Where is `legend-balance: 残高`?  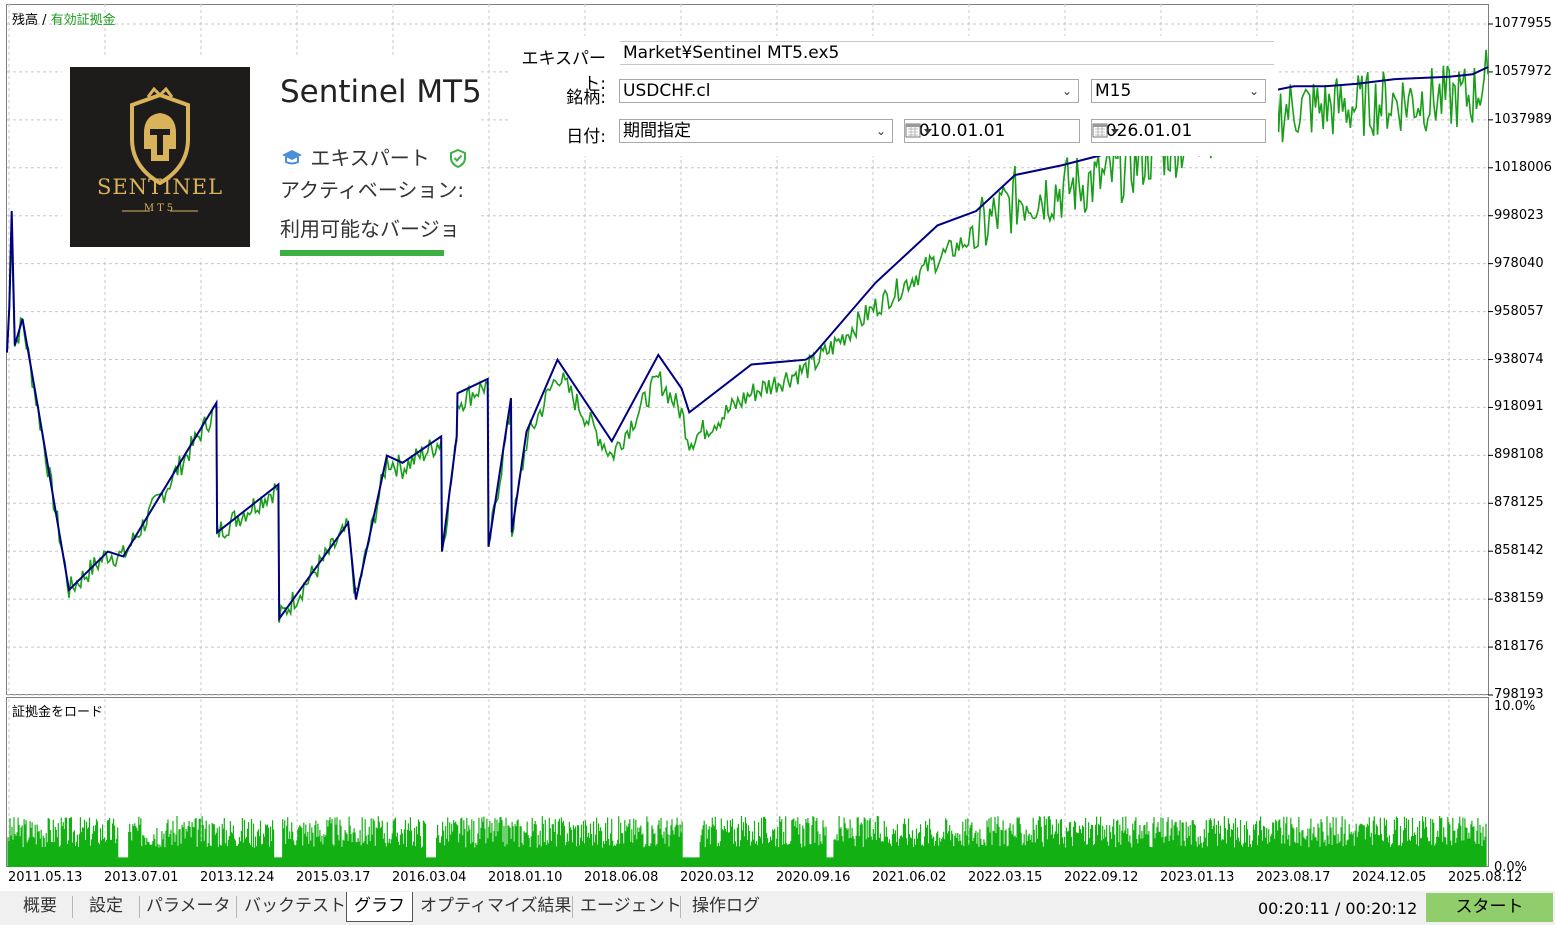 legend-balance: 残高 is located at coordinates (25, 20).